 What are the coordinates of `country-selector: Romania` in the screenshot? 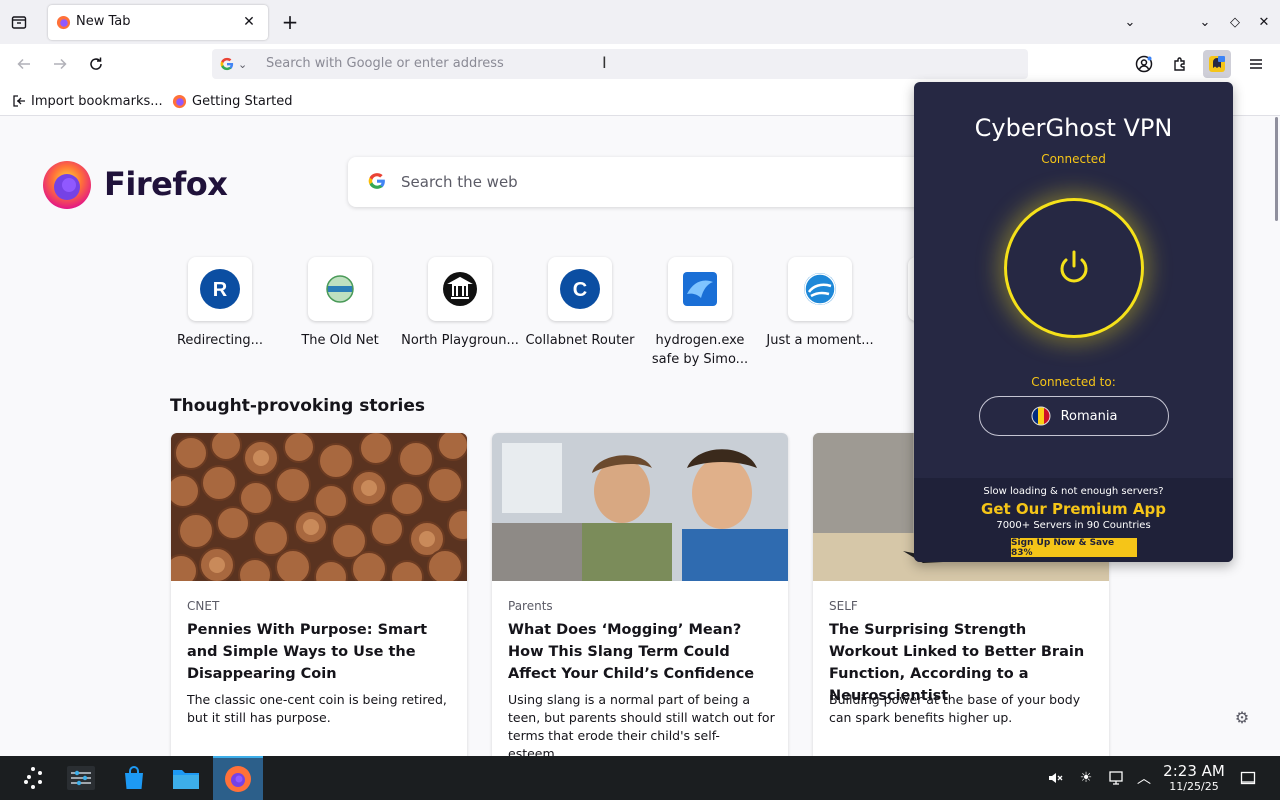 It's located at (1074, 416).